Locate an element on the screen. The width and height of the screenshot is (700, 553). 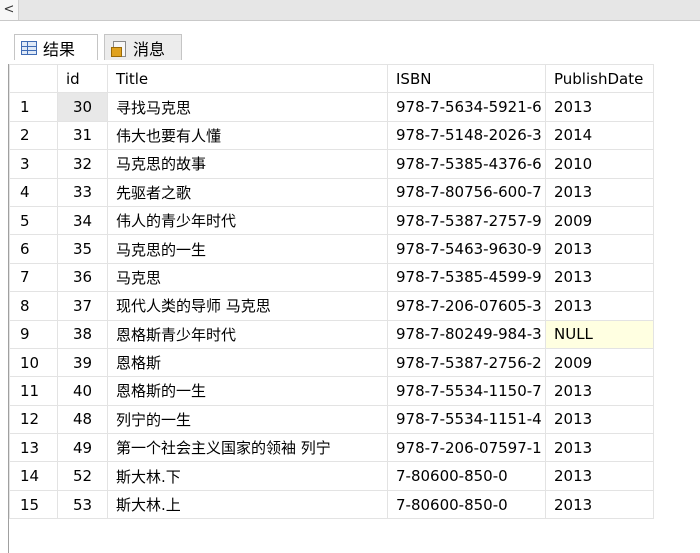
title-cell: 先驱者之歌 is located at coordinates (247, 192).